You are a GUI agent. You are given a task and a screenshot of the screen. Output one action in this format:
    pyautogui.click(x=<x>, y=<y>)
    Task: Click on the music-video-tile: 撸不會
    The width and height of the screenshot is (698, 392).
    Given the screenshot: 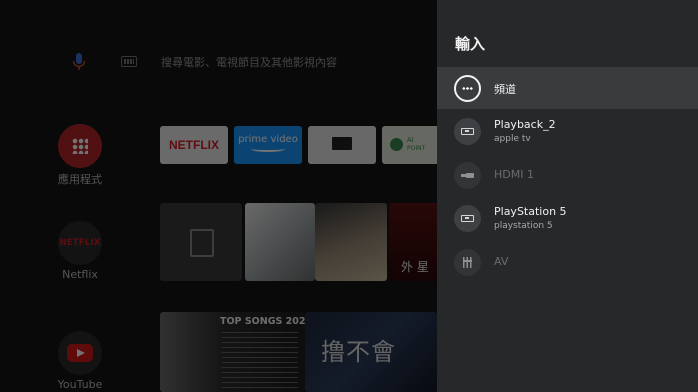 What is the action you would take?
    pyautogui.click(x=371, y=352)
    